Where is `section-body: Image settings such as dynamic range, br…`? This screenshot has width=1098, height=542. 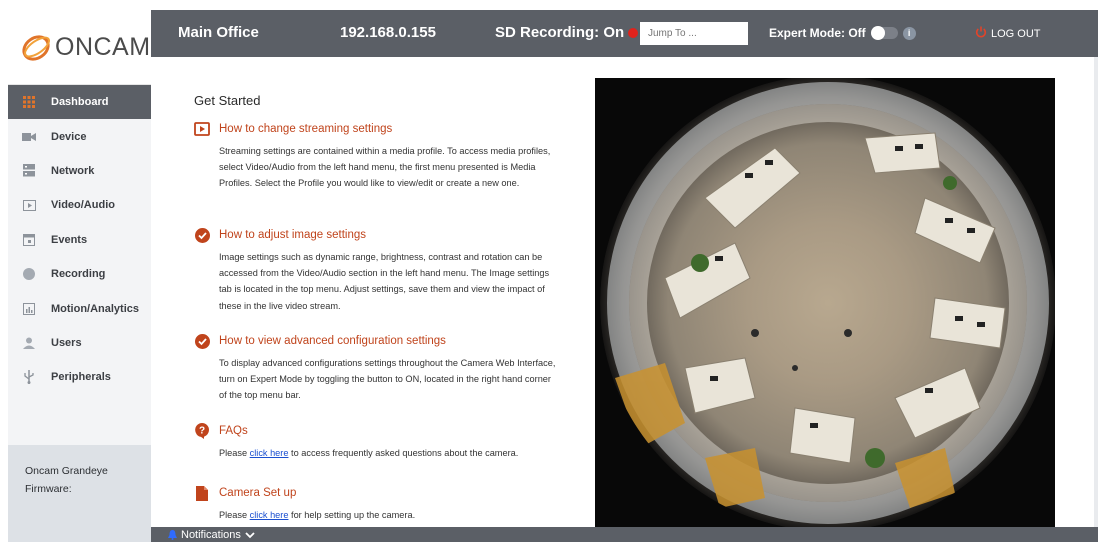
section-body: Image settings such as dynamic range, br… is located at coordinates (384, 281).